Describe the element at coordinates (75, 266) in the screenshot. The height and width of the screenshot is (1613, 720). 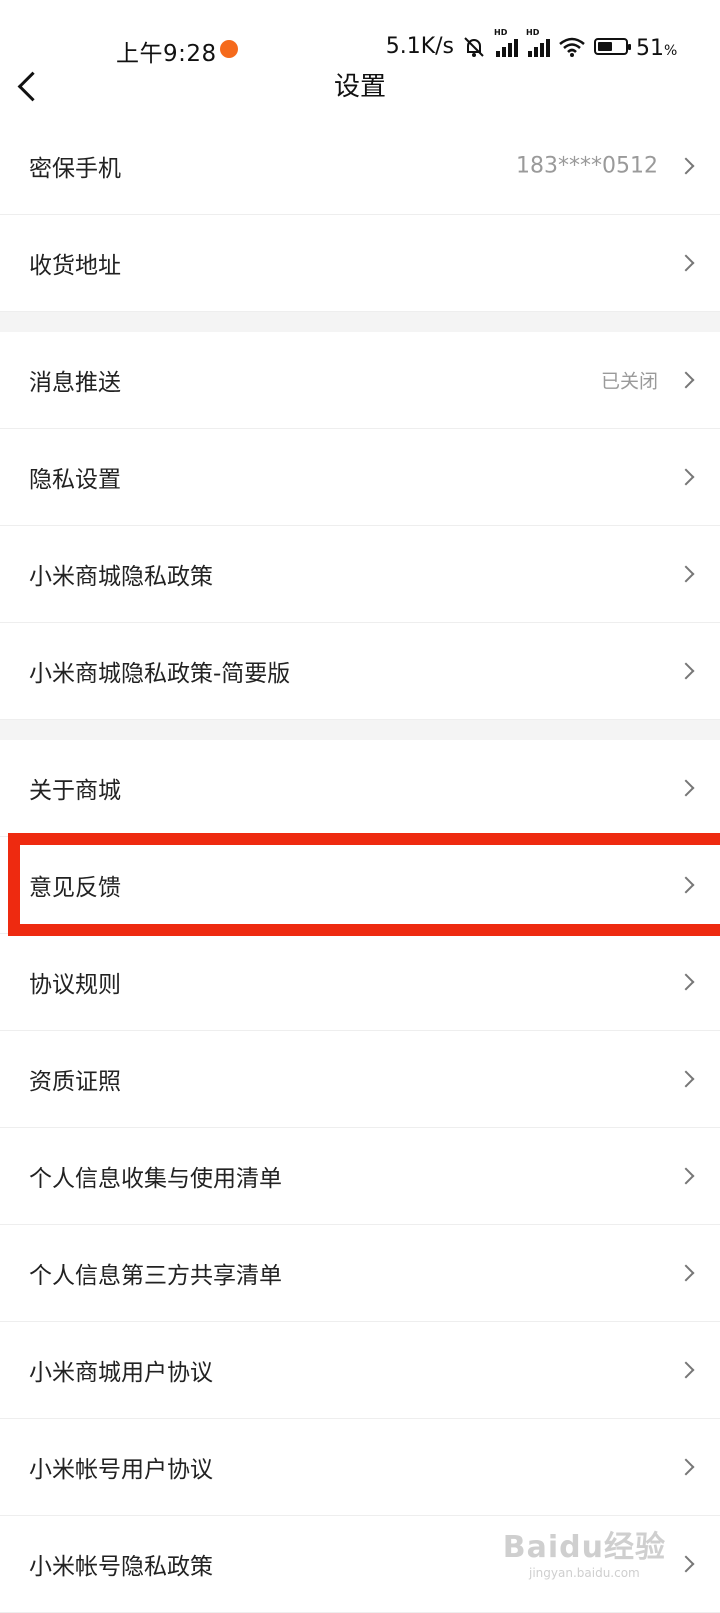
I see `settings-item-label: 收货地址` at that location.